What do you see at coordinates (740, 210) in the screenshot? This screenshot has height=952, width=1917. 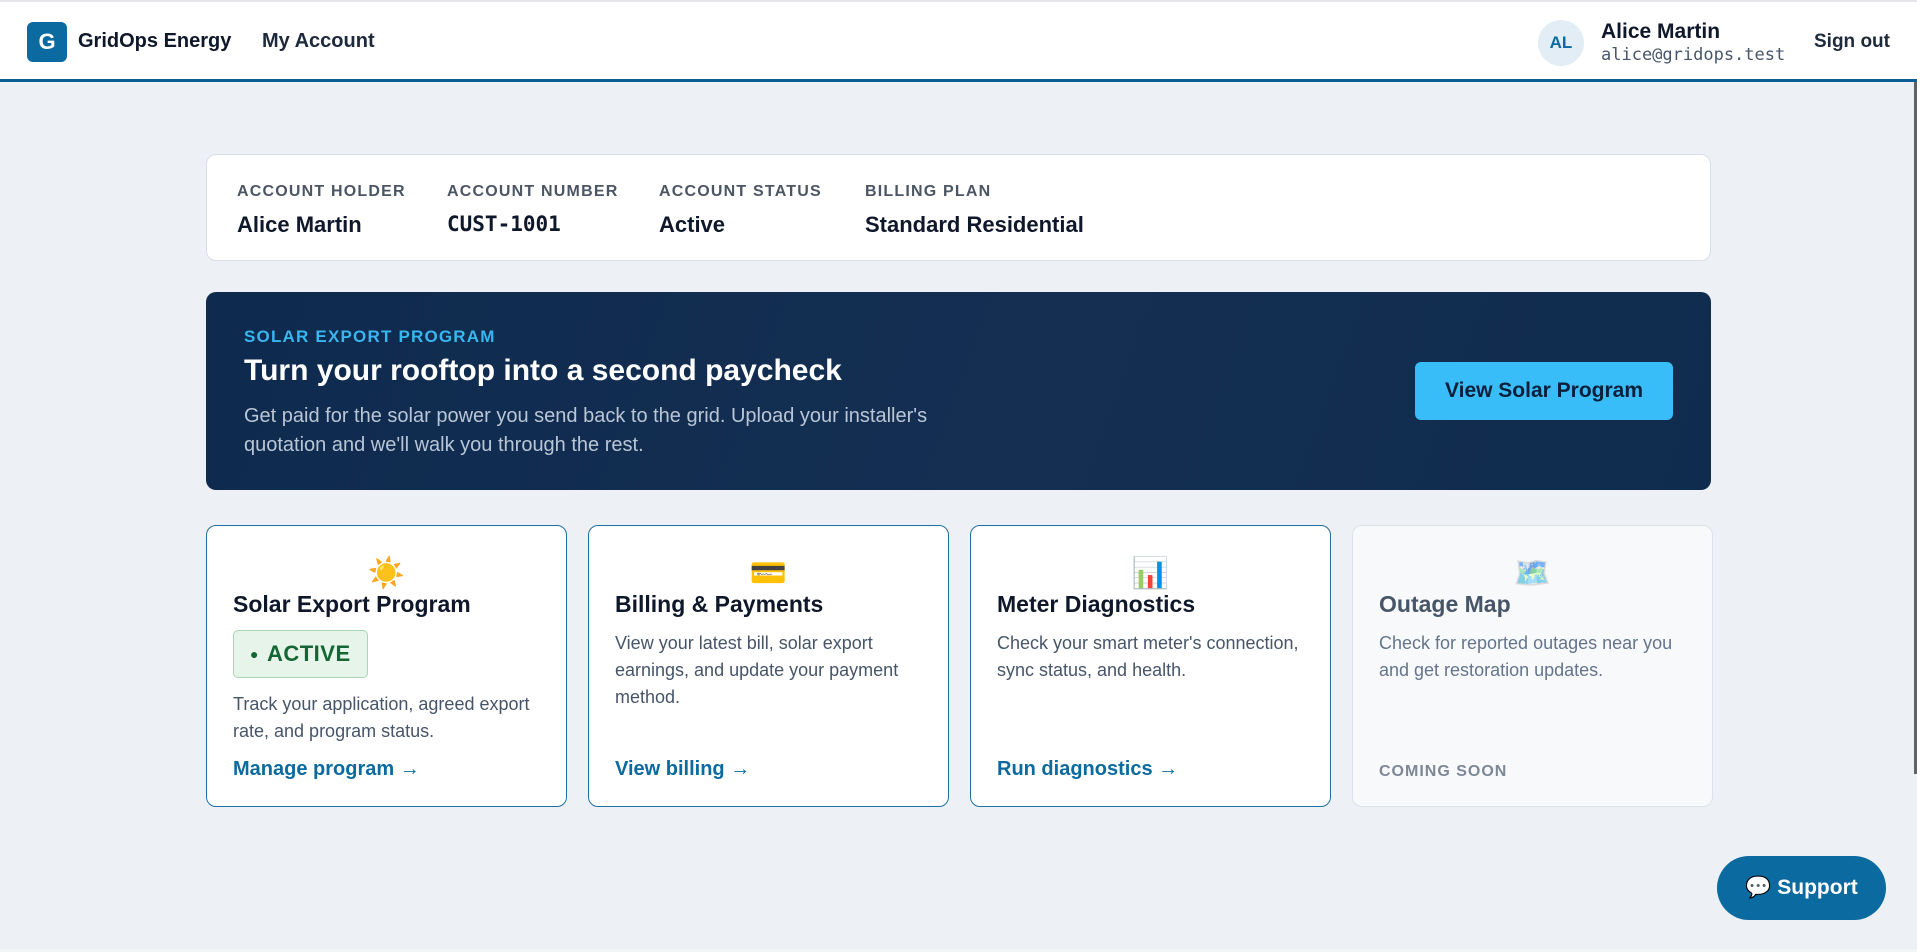 I see `account-status-field: ACCOUNT STATUS Active` at bounding box center [740, 210].